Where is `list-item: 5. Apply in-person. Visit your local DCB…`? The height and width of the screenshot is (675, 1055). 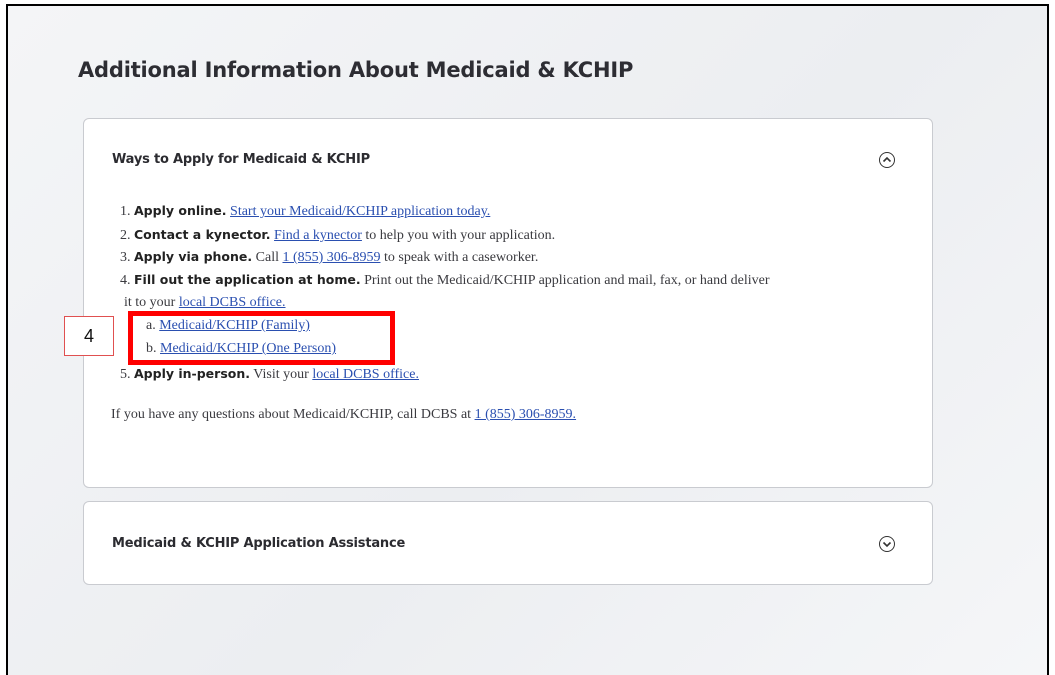 list-item: 5. Apply in-person. Visit your local DCB… is located at coordinates (269, 374).